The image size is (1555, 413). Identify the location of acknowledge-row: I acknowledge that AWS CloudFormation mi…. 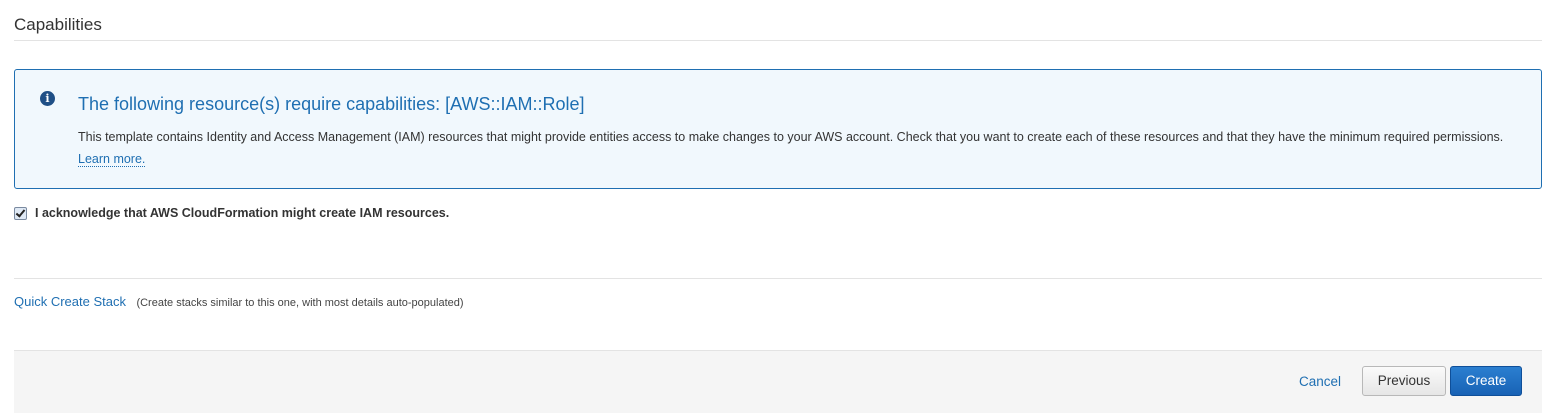
(231, 213).